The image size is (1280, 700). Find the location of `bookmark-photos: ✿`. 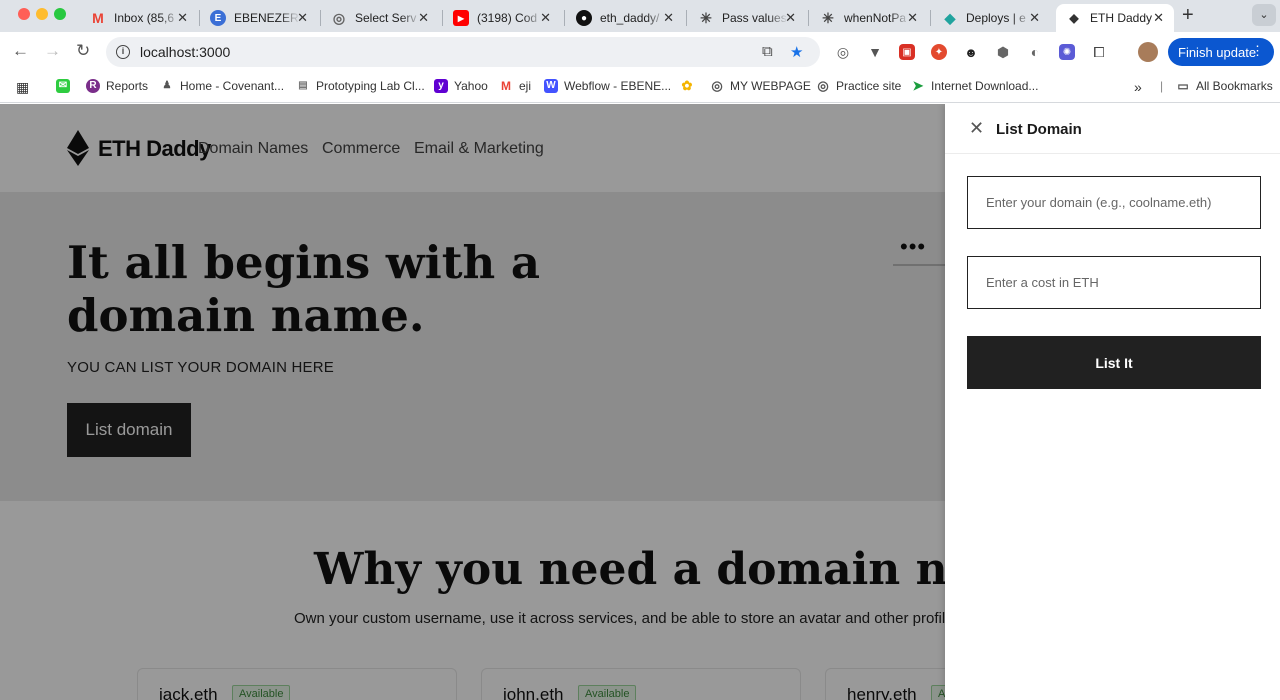

bookmark-photos: ✿ is located at coordinates (690, 86).